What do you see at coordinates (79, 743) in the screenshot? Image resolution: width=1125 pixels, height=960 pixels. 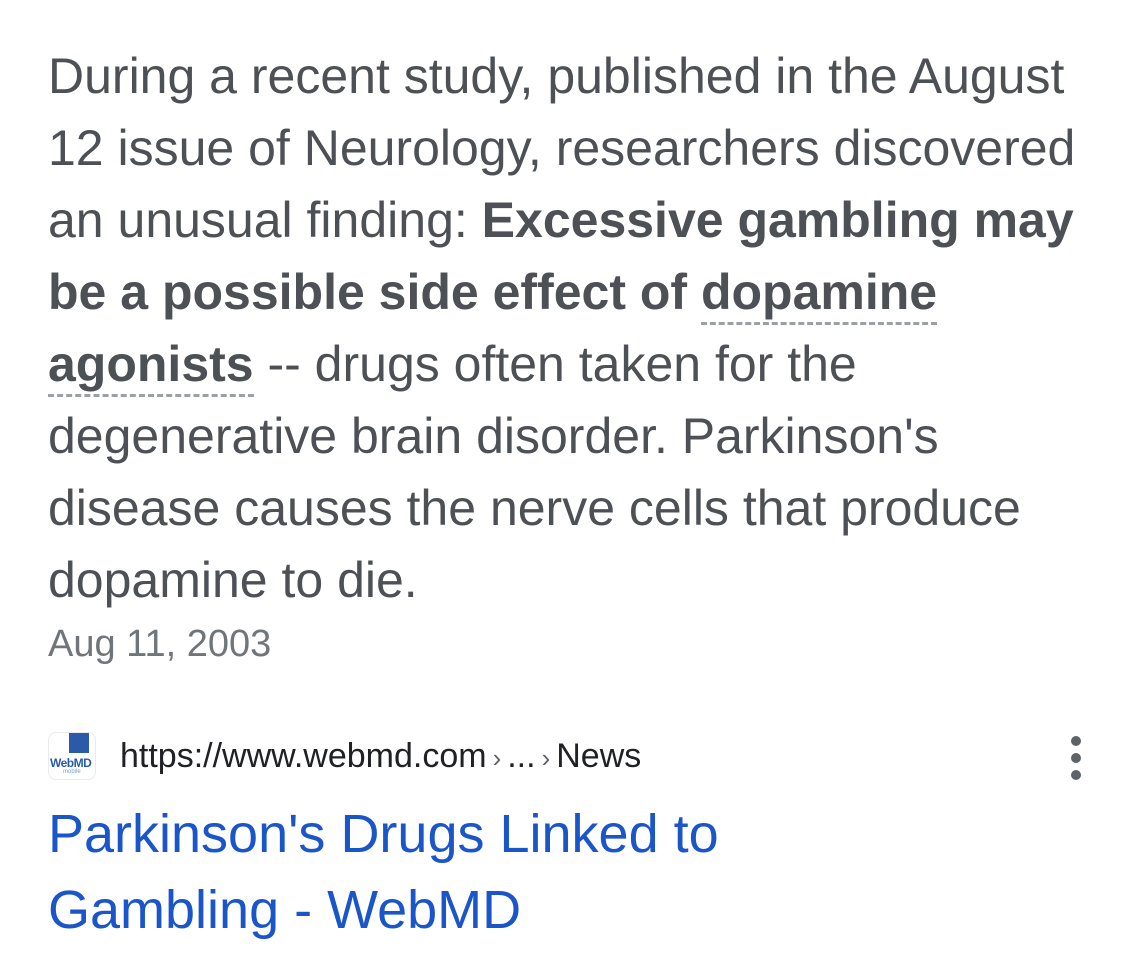 I see `favicon-flag-shape` at bounding box center [79, 743].